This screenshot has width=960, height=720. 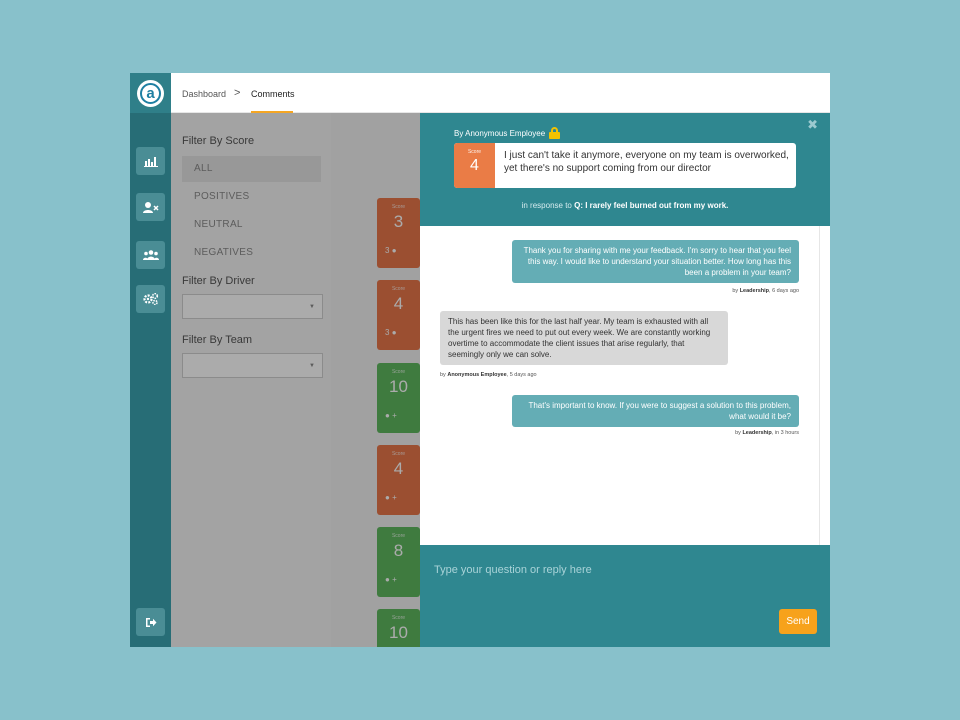 I want to click on side-rail: a, so click(x=150, y=360).